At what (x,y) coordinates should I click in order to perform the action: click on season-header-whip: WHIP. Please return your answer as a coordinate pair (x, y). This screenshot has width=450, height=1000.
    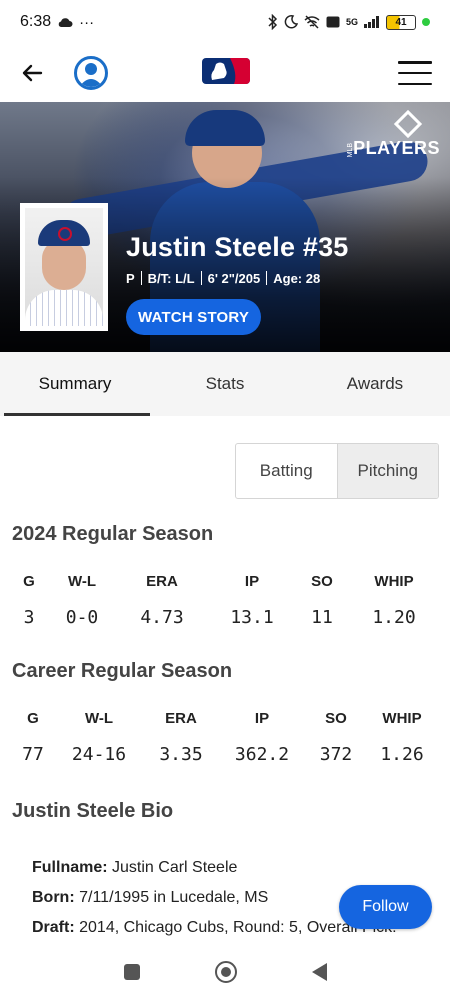
    Looking at the image, I should click on (394, 581).